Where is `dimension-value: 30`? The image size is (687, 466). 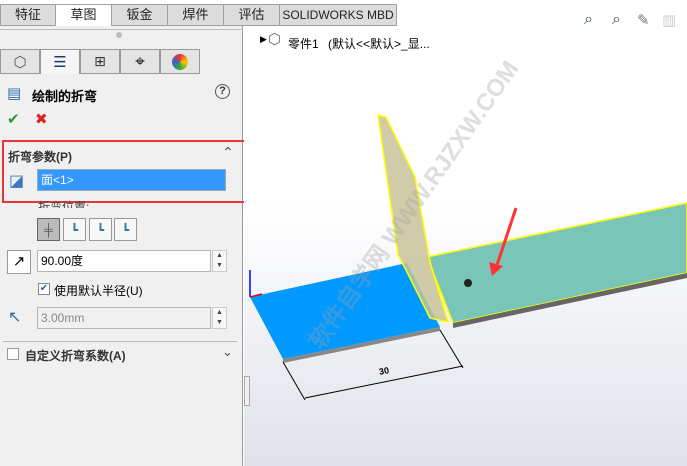
dimension-value: 30 is located at coordinates (384, 371).